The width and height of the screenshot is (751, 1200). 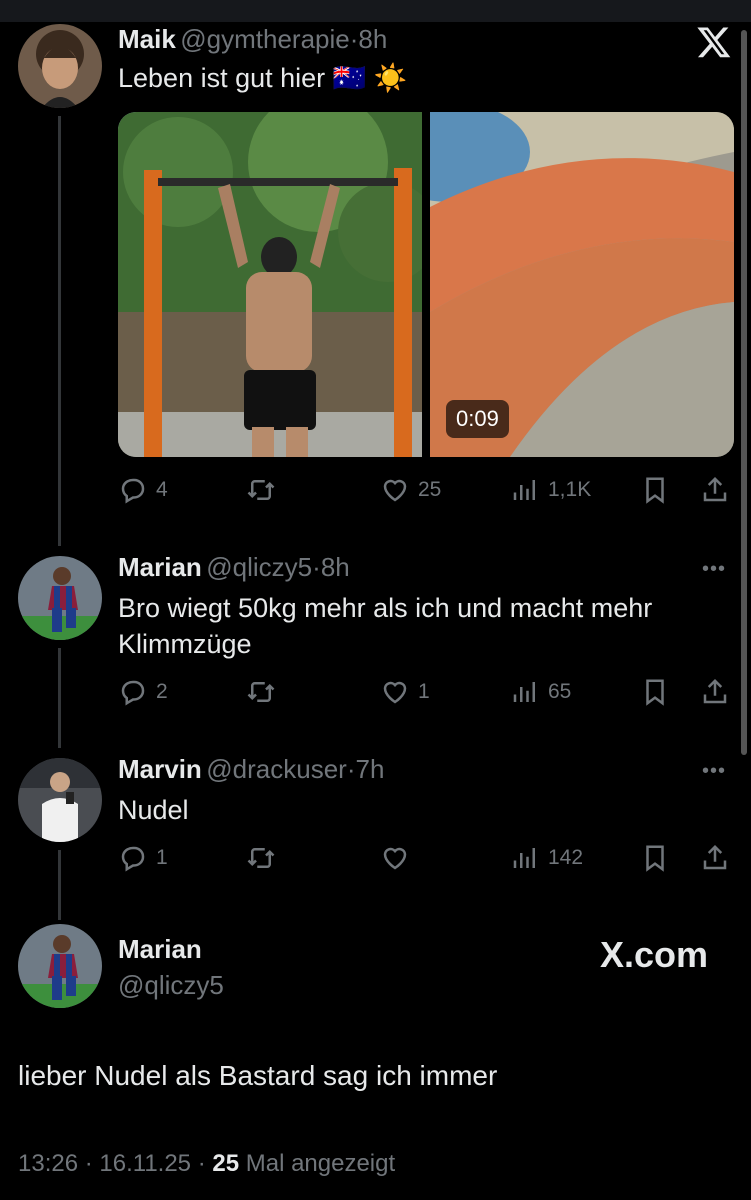 I want to click on tweet-text: Nudel, so click(x=153, y=810).